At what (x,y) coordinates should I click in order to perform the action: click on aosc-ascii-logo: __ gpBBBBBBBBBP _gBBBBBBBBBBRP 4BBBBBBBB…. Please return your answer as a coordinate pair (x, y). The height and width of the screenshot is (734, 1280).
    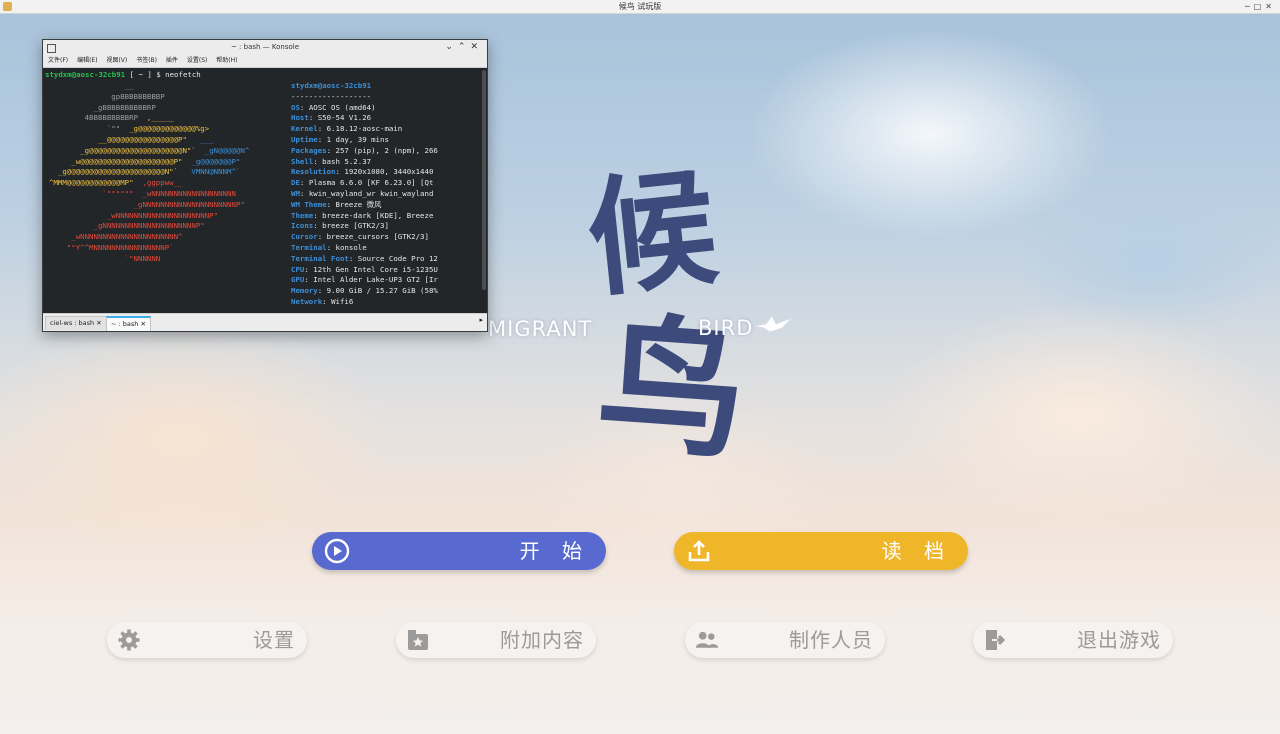
    Looking at the image, I should click on (149, 172).